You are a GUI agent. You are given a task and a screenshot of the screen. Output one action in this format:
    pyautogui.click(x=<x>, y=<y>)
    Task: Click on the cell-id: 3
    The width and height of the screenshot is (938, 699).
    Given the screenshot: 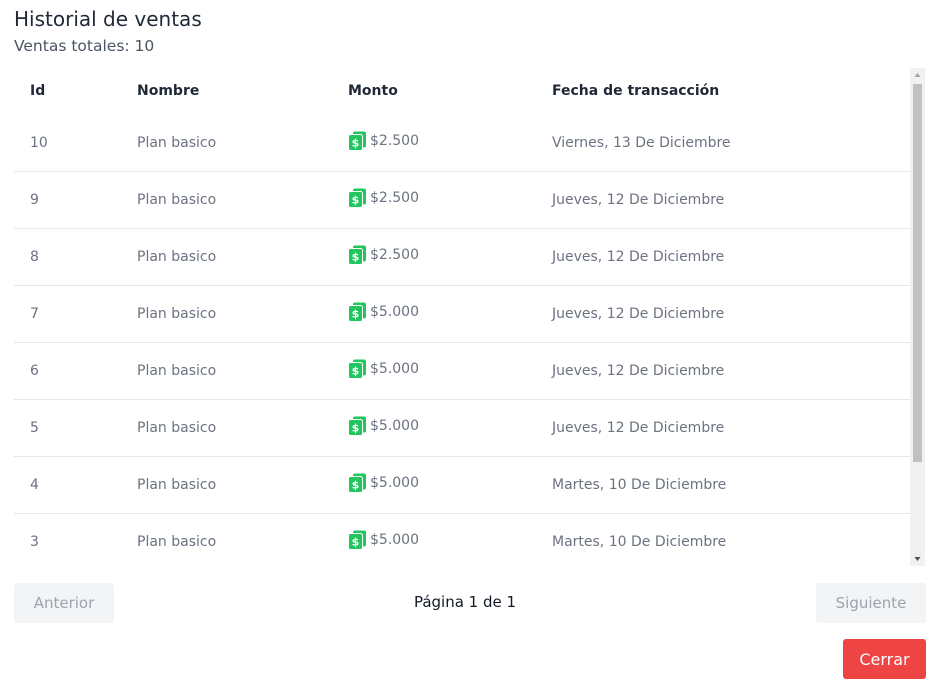 What is the action you would take?
    pyautogui.click(x=75, y=539)
    